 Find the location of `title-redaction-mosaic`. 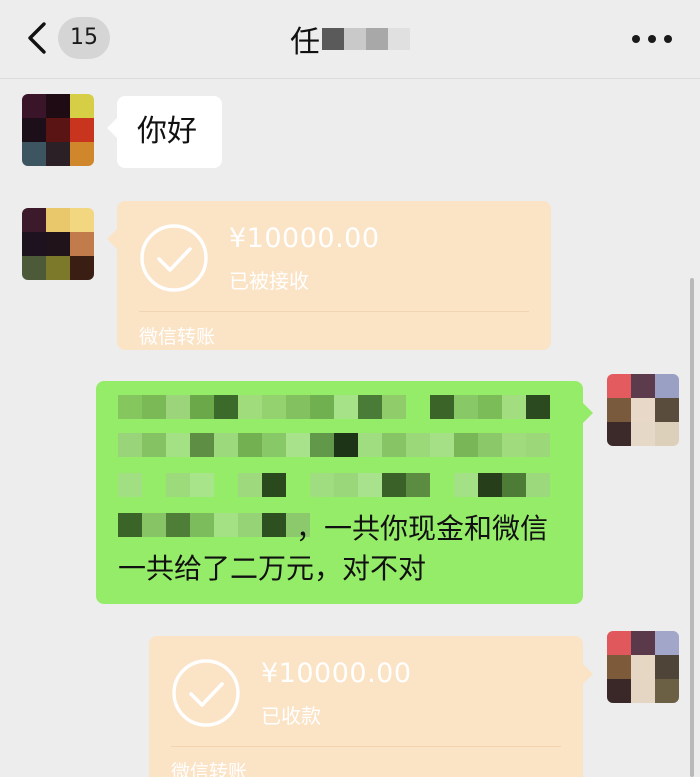

title-redaction-mosaic is located at coordinates (366, 39).